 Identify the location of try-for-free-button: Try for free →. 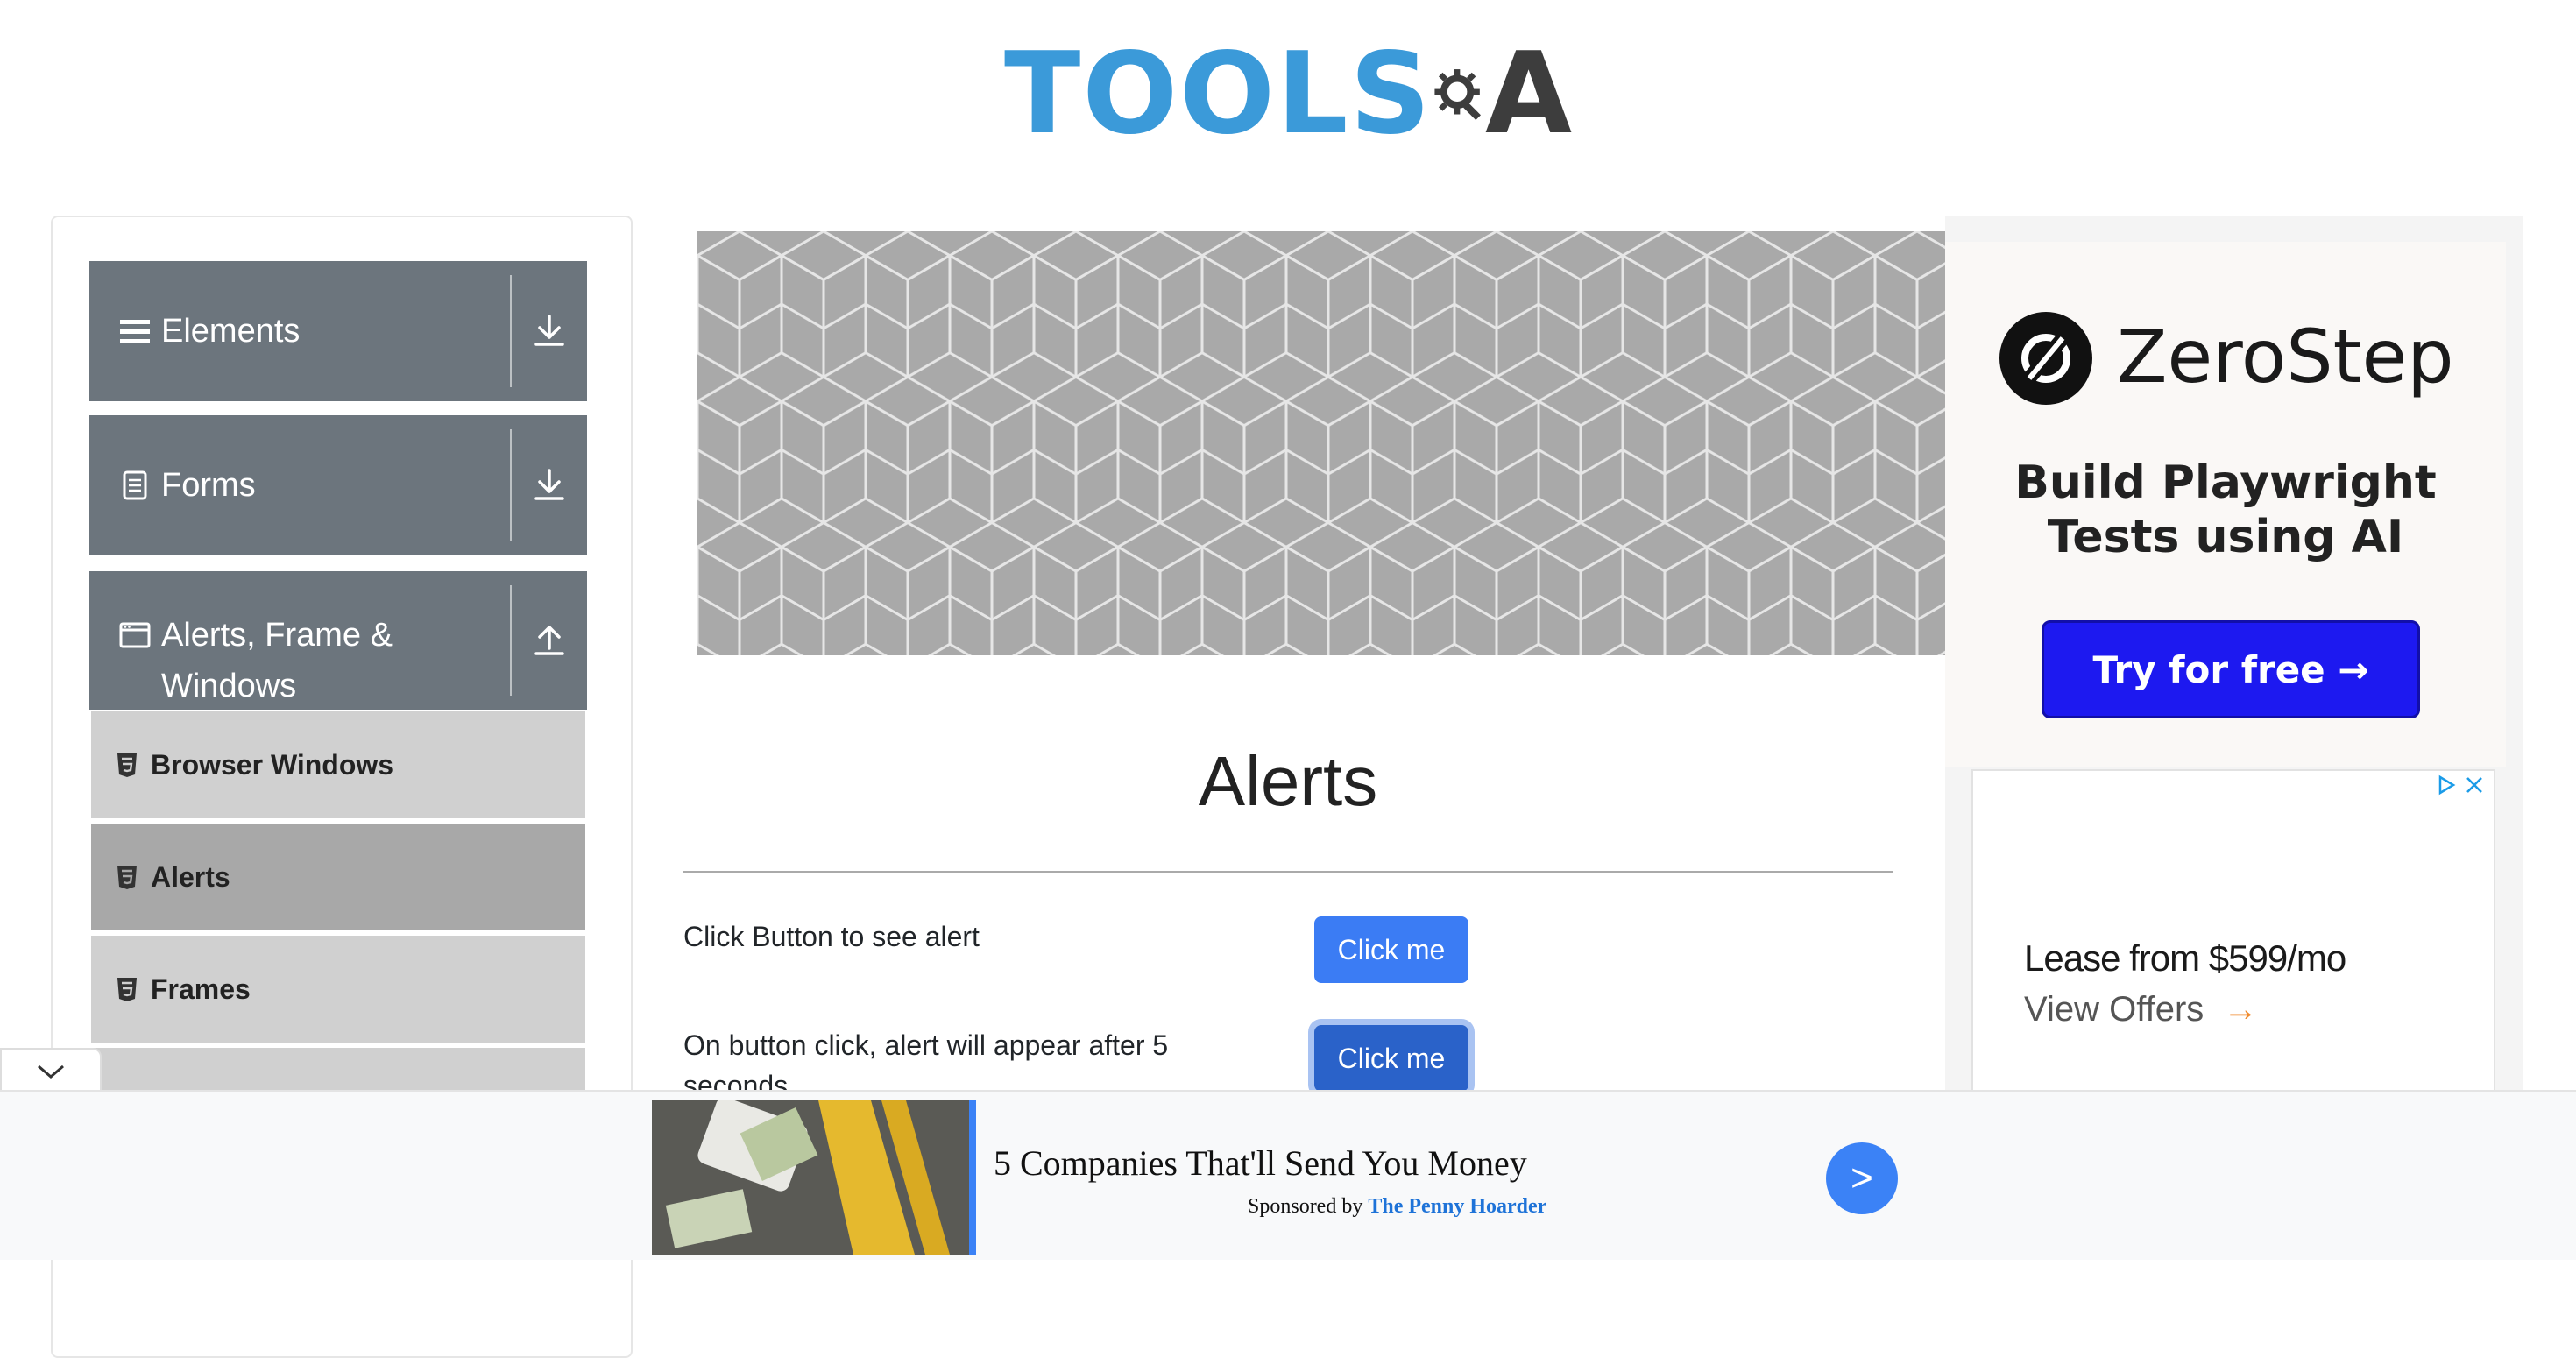
(2231, 669).